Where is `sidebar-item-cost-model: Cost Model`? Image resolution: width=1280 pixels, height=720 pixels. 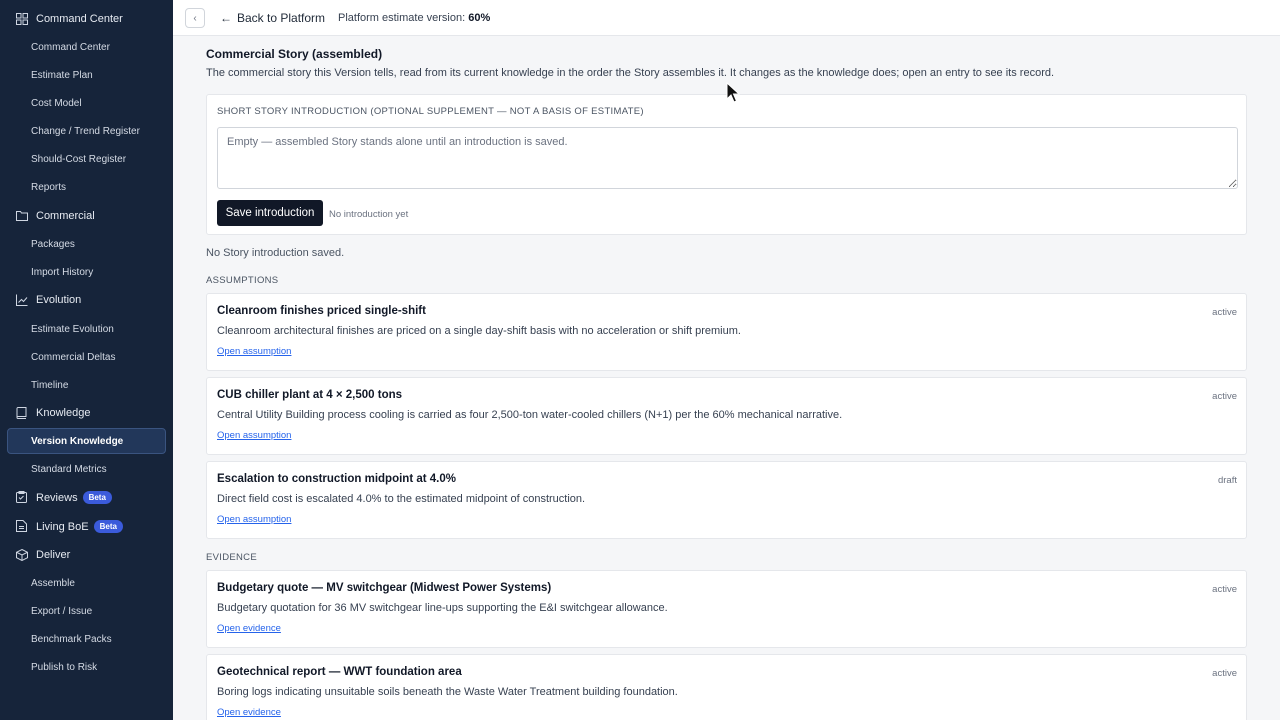 sidebar-item-cost-model: Cost Model is located at coordinates (86, 103).